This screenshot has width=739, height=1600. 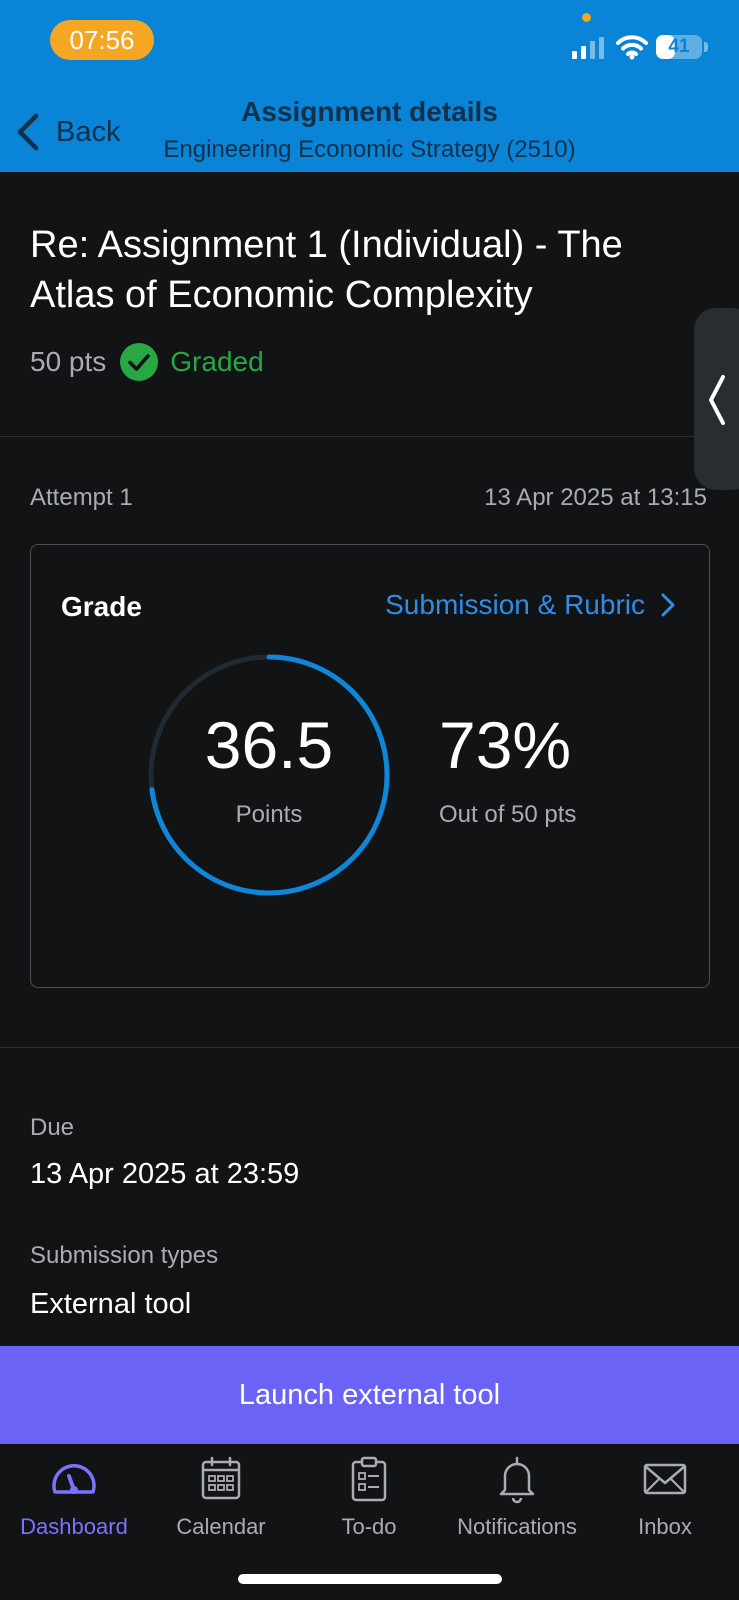 I want to click on tab-label: Calendar, so click(x=221, y=1526).